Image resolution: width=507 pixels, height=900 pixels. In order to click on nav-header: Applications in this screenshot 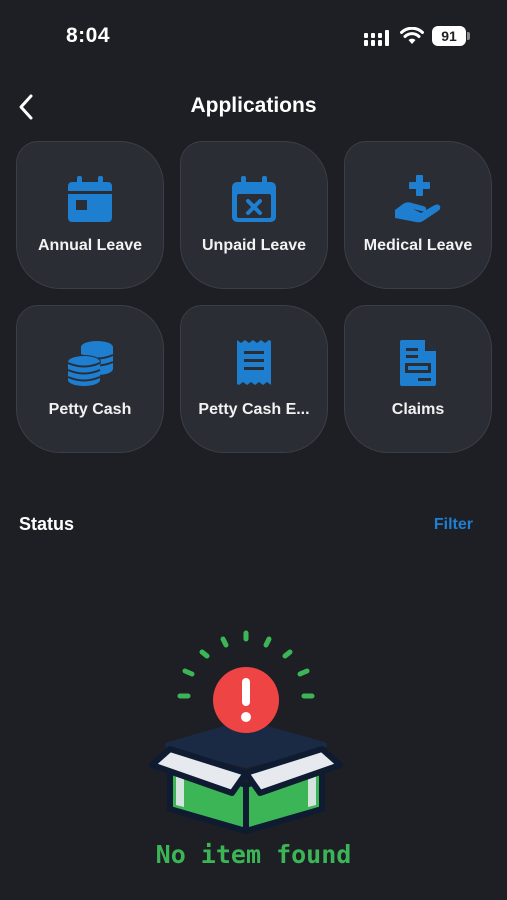, I will do `click(253, 107)`.